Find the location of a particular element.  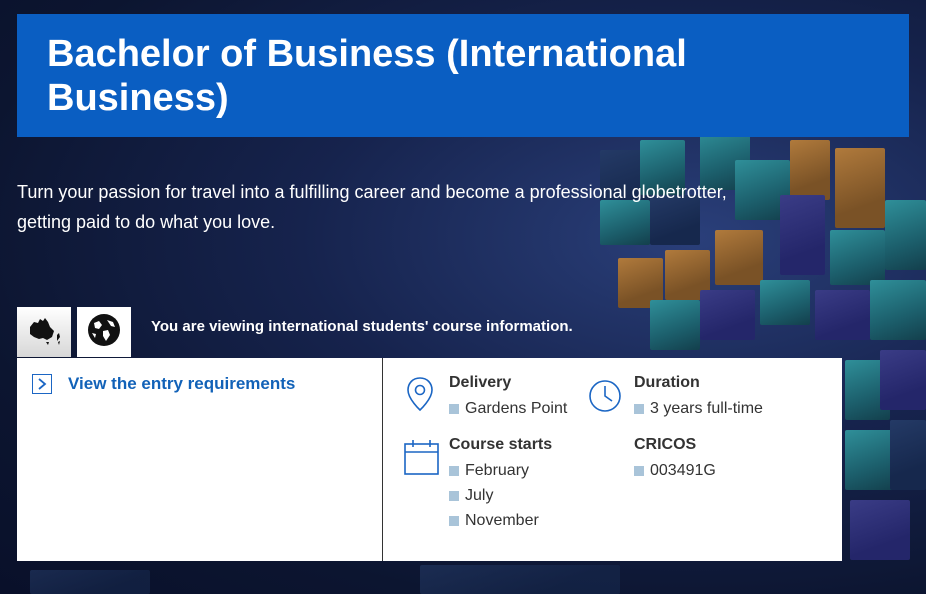

international-students-toggle is located at coordinates (104, 332).